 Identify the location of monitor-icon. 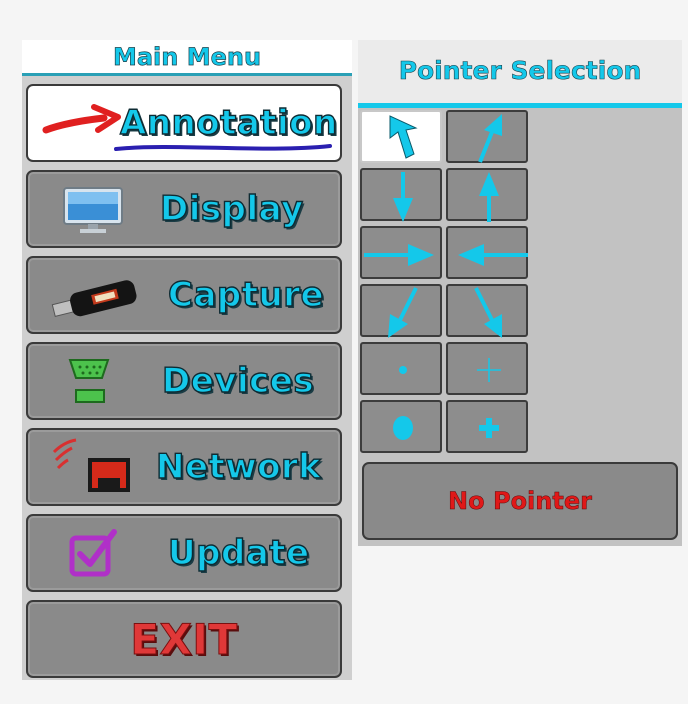
(93, 212).